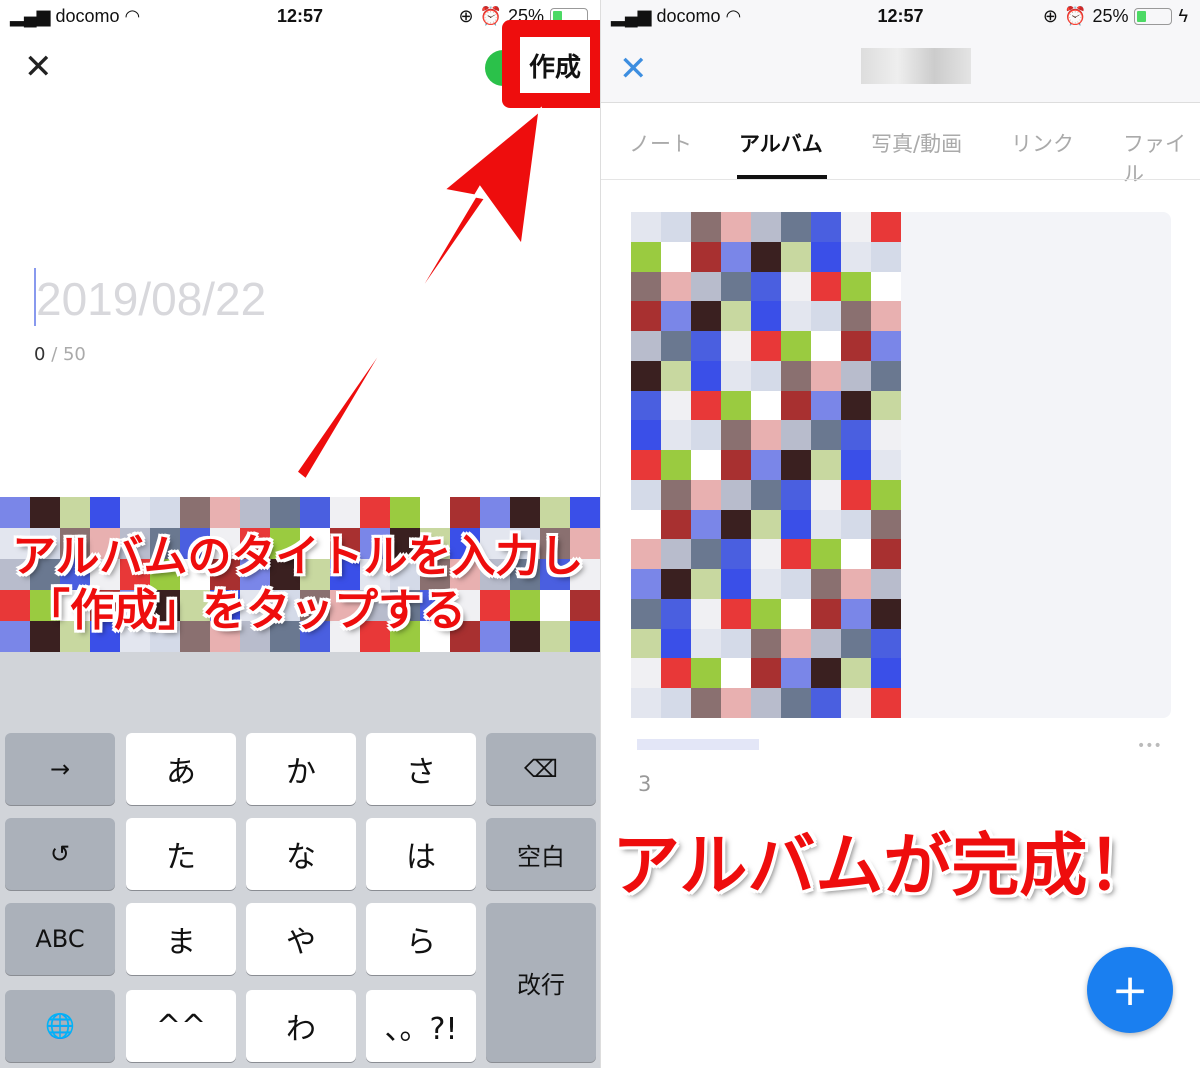  What do you see at coordinates (421, 769) in the screenshot?
I see `key: さ` at bounding box center [421, 769].